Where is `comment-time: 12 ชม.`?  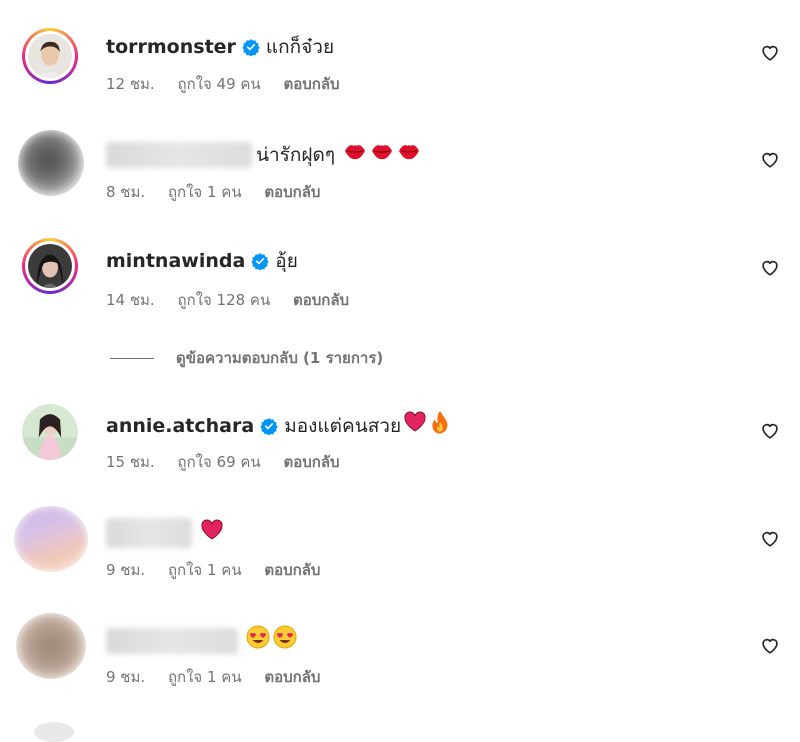 comment-time: 12 ชม. is located at coordinates (130, 84).